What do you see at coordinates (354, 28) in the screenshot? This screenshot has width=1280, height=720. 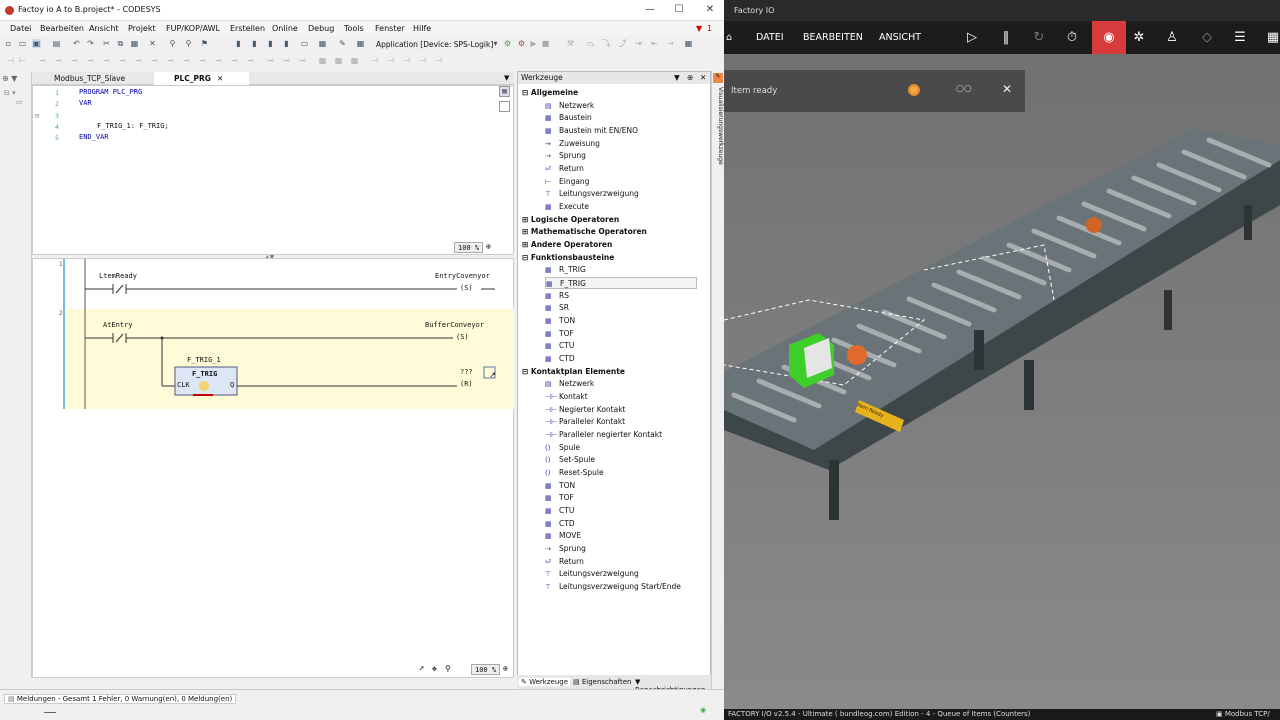 I see `menu-tools: Tools` at bounding box center [354, 28].